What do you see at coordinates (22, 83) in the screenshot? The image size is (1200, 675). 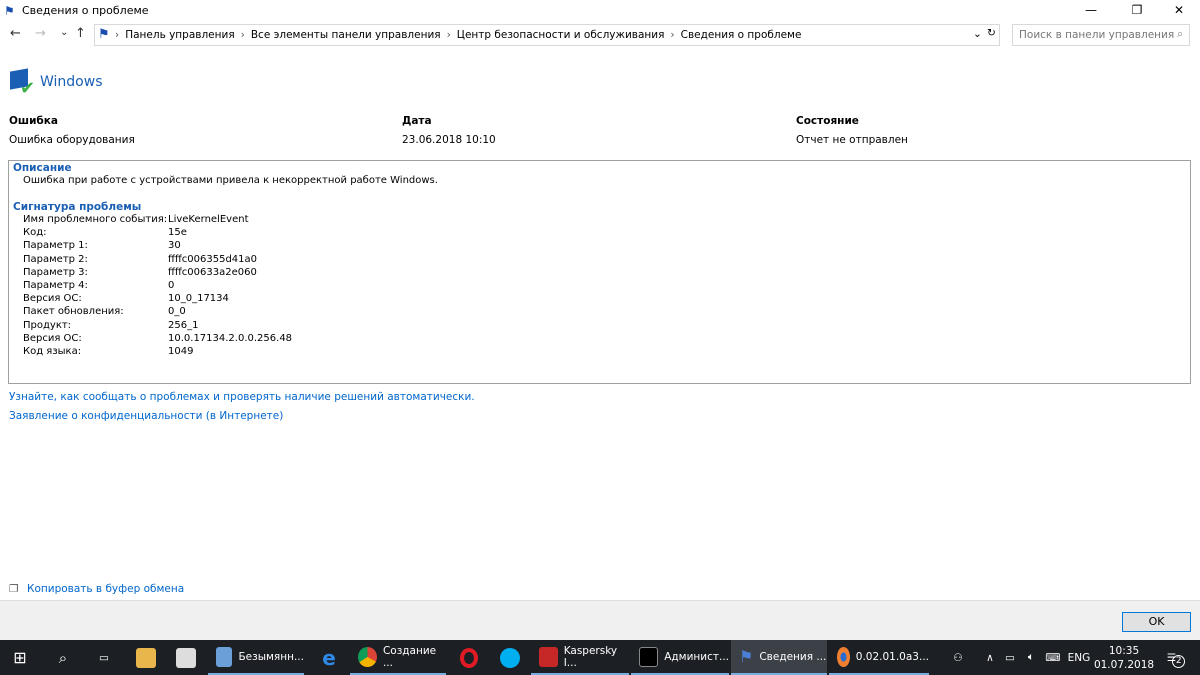 I see `security-flag-icon: ✔` at bounding box center [22, 83].